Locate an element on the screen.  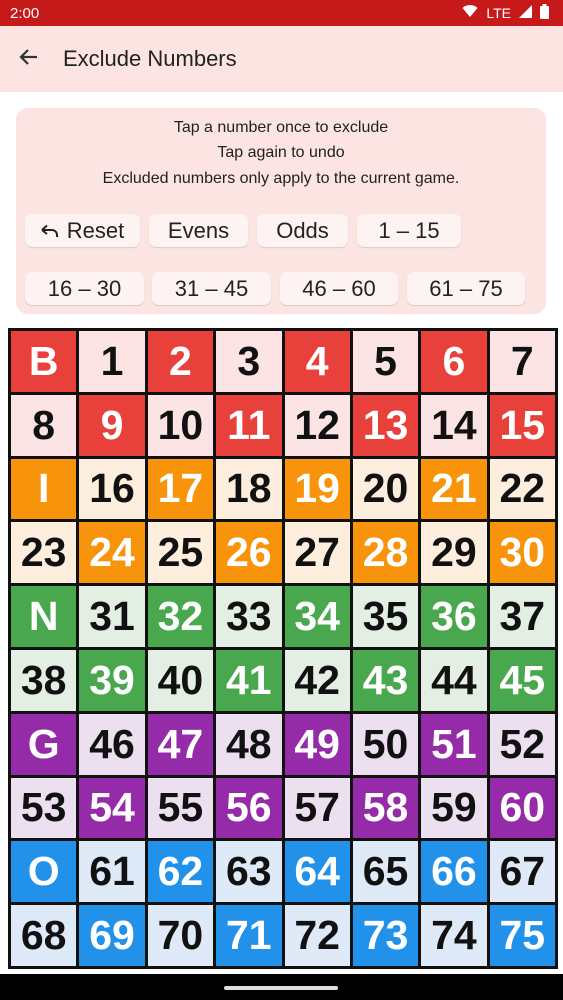
range-61-75-button: 61 – 75 is located at coordinates (466, 288).